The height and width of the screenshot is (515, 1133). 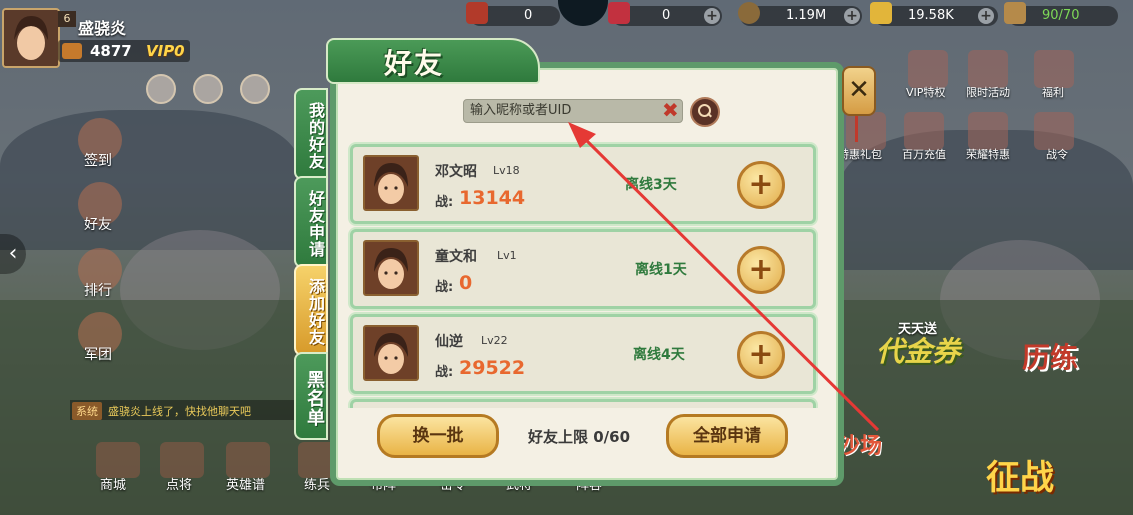 I want to click on glory-deal-label: 荣耀特惠, so click(x=988, y=154).